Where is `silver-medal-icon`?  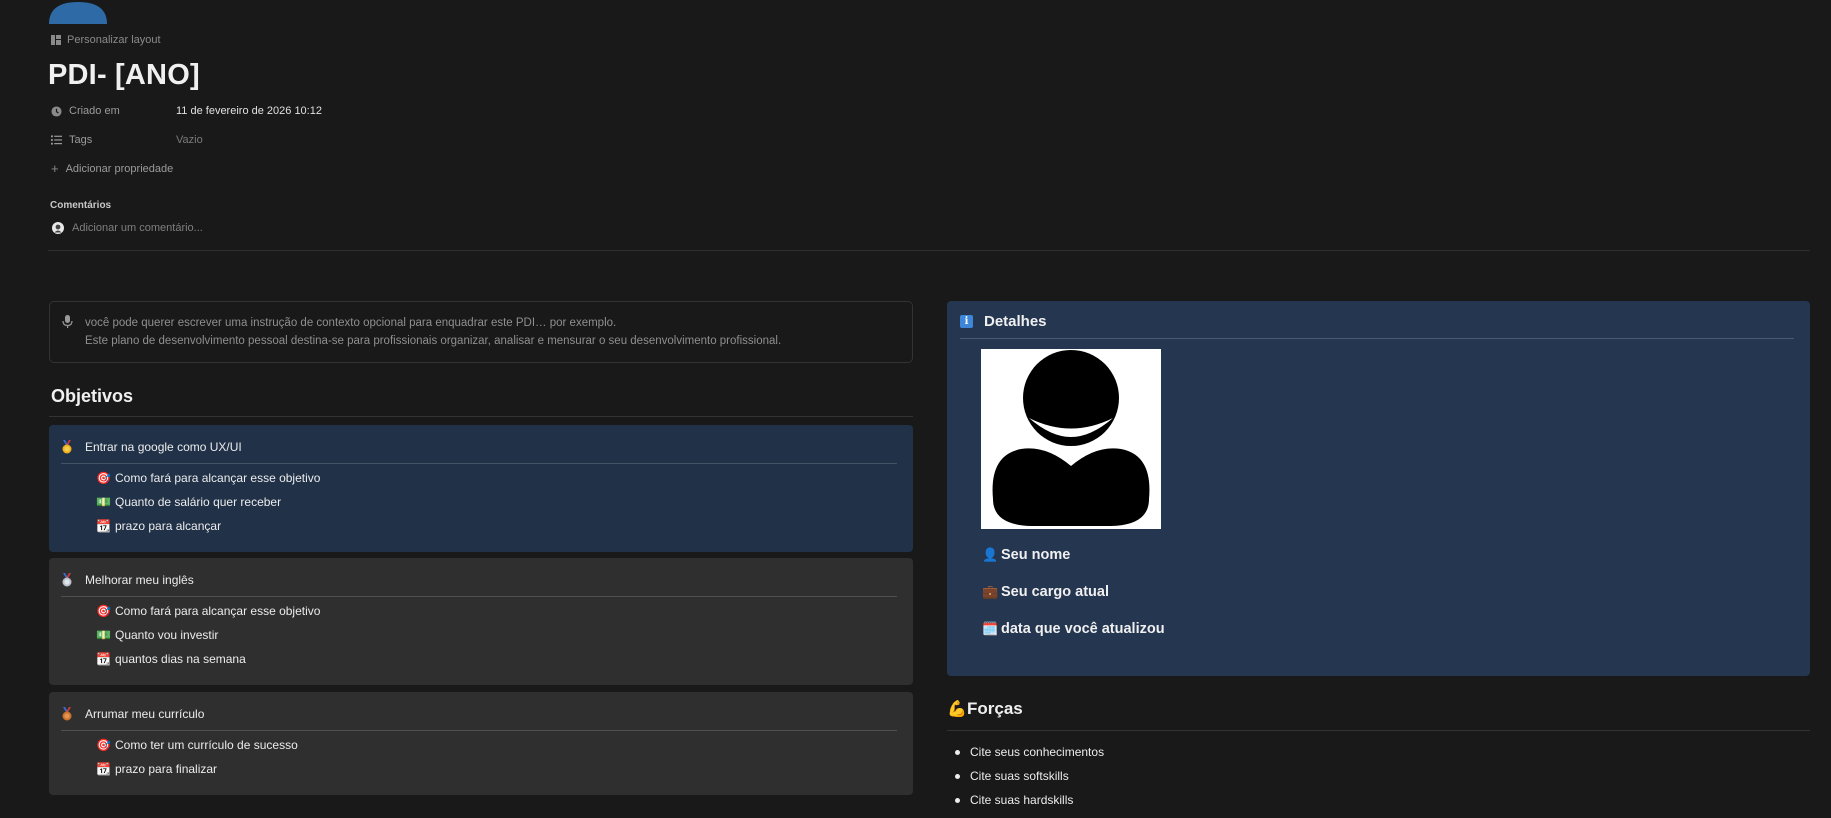 silver-medal-icon is located at coordinates (67, 580).